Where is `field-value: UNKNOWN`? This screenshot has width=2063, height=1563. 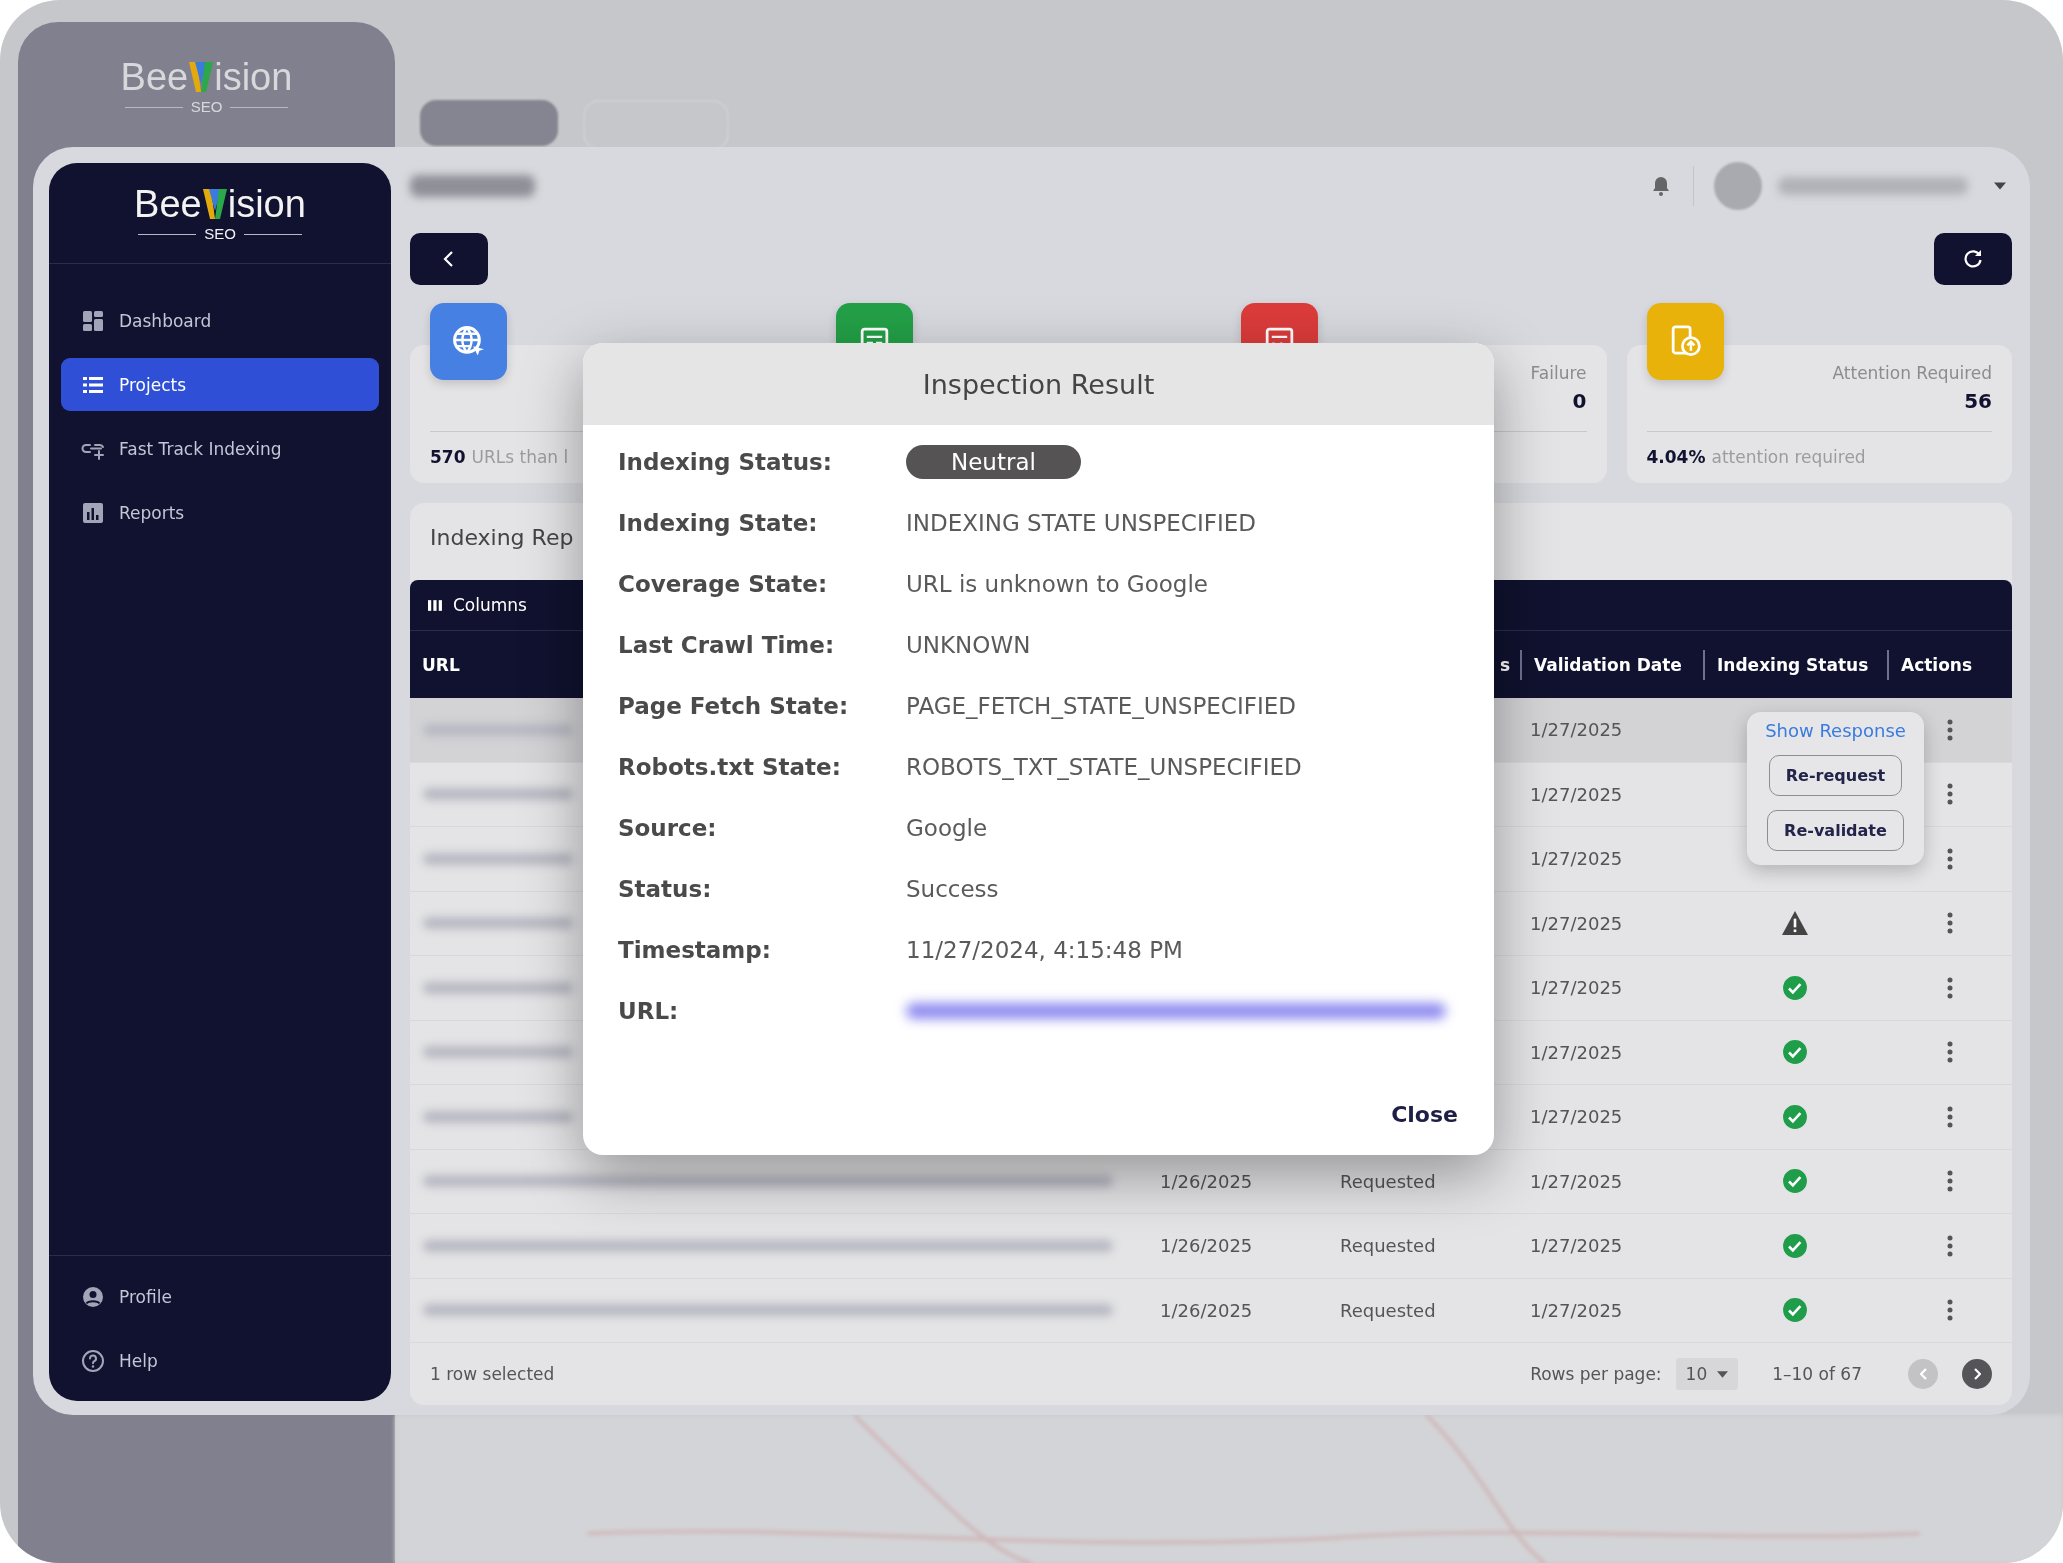 field-value: UNKNOWN is located at coordinates (968, 644).